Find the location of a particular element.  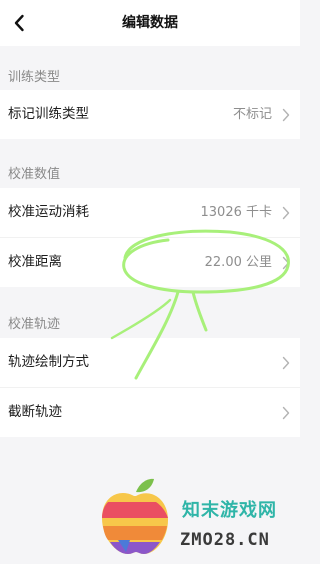

row-value: 13026 千卡 is located at coordinates (236, 212).